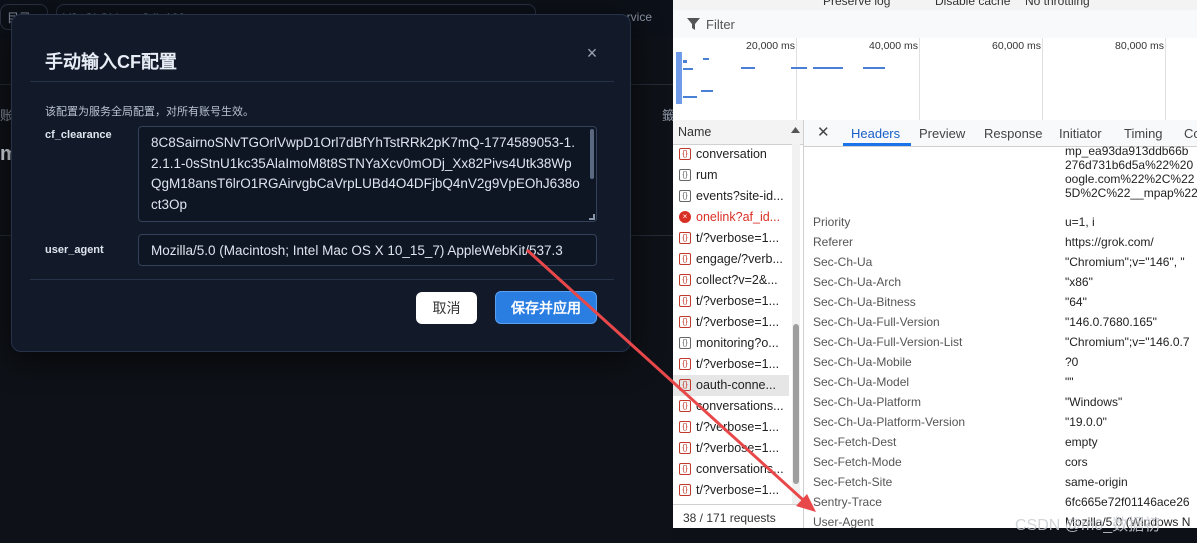 Image resolution: width=1197 pixels, height=543 pixels. What do you see at coordinates (935, 24) in the screenshot?
I see `filter-bar: Filter` at bounding box center [935, 24].